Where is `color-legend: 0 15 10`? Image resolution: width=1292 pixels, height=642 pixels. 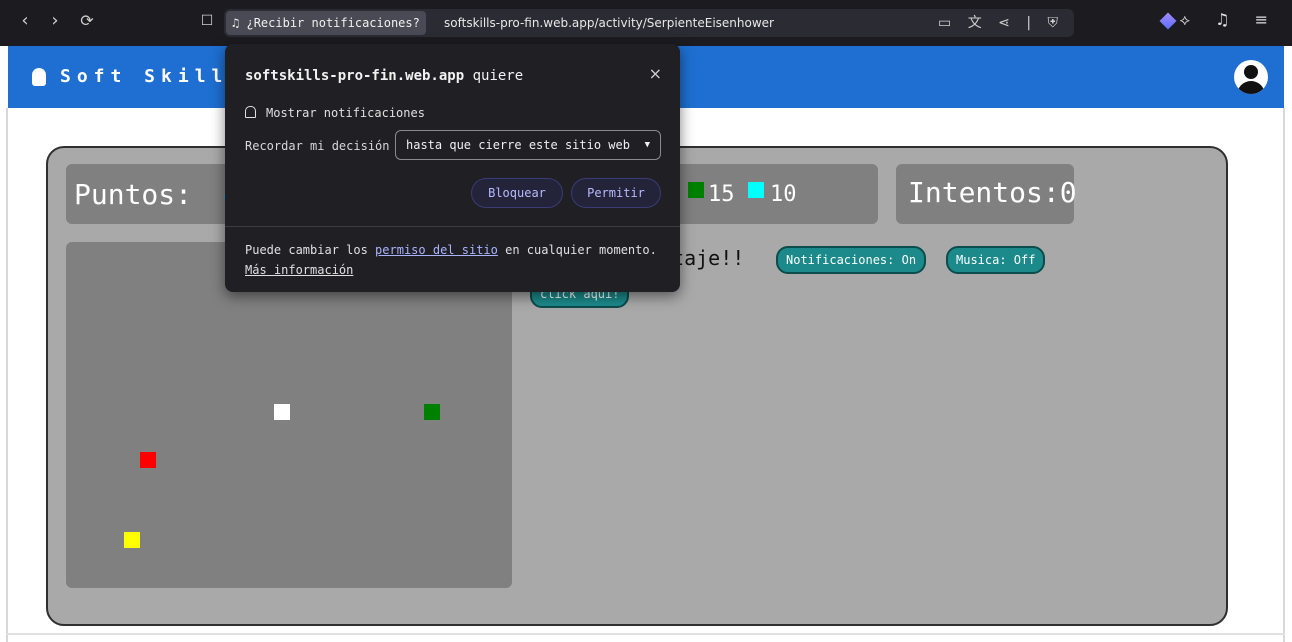
color-legend: 0 15 10 is located at coordinates (763, 194).